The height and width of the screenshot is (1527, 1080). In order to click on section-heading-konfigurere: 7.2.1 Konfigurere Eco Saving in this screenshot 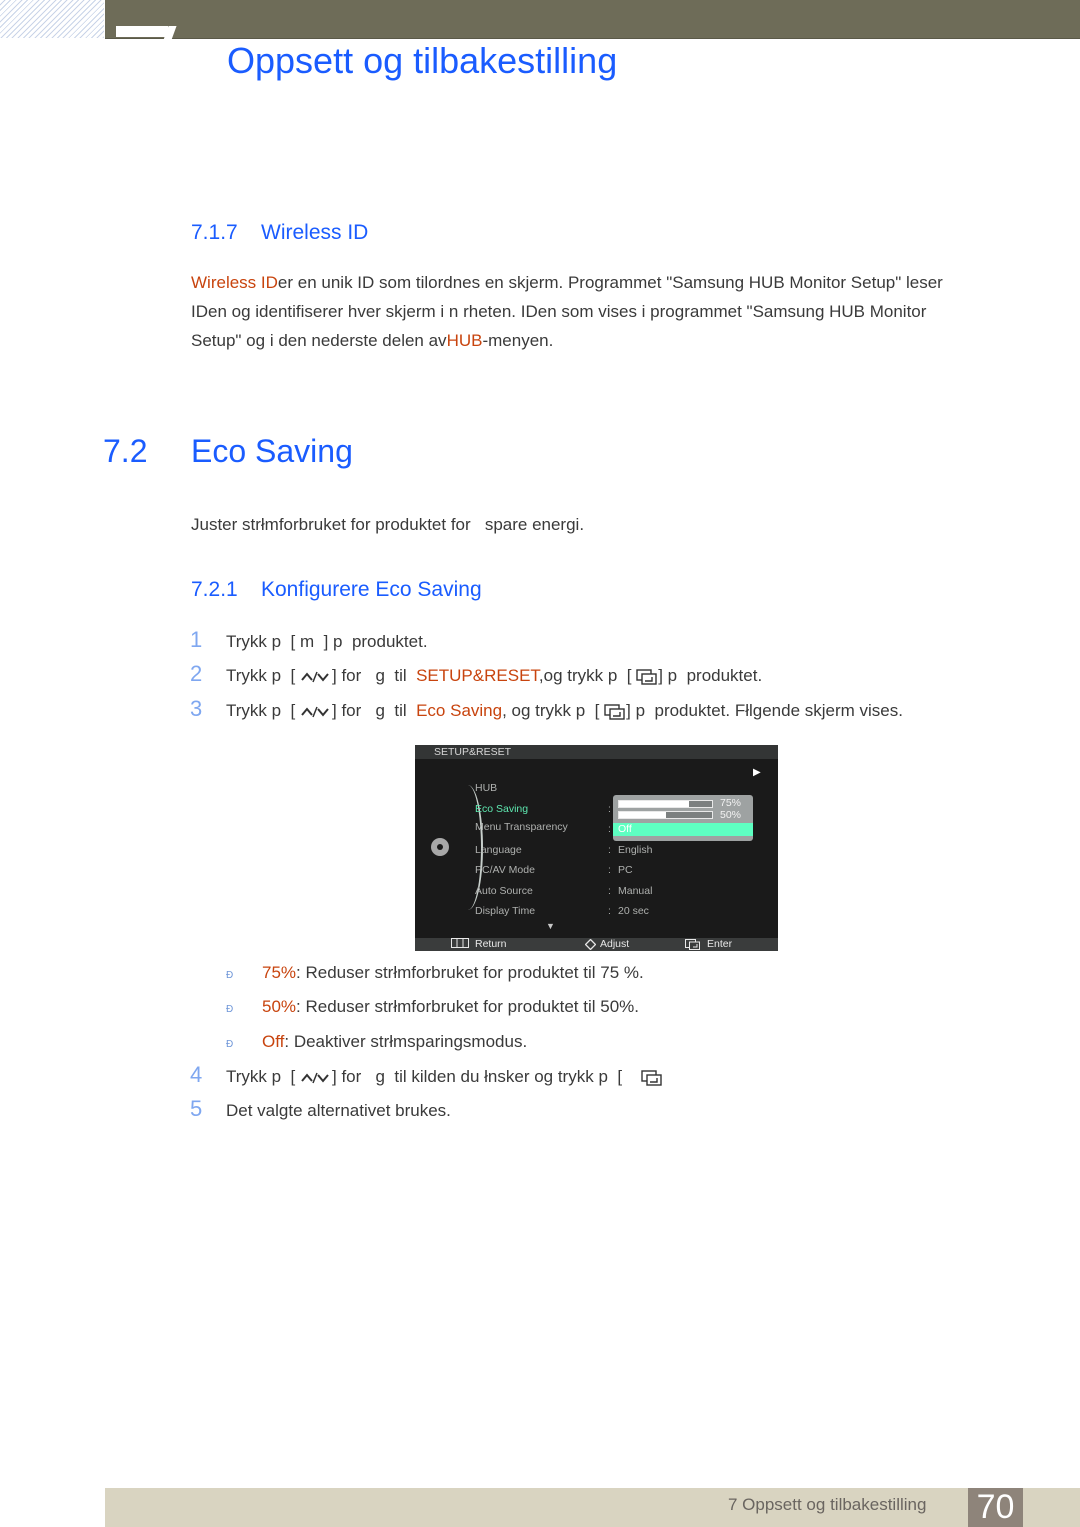, I will do `click(336, 590)`.